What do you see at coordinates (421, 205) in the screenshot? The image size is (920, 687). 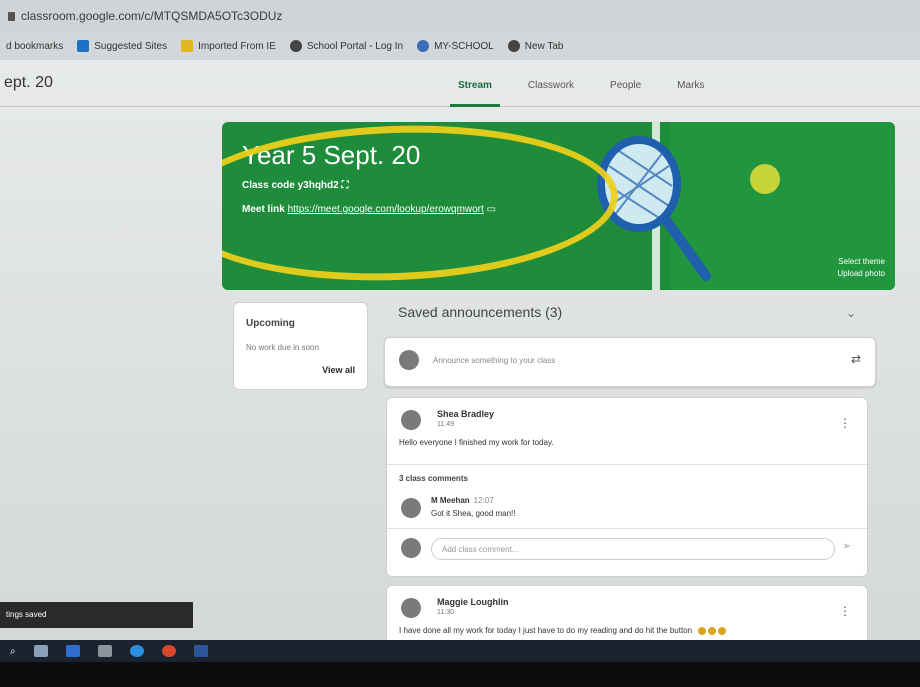 I see `yellow-highlight-annotation` at bounding box center [421, 205].